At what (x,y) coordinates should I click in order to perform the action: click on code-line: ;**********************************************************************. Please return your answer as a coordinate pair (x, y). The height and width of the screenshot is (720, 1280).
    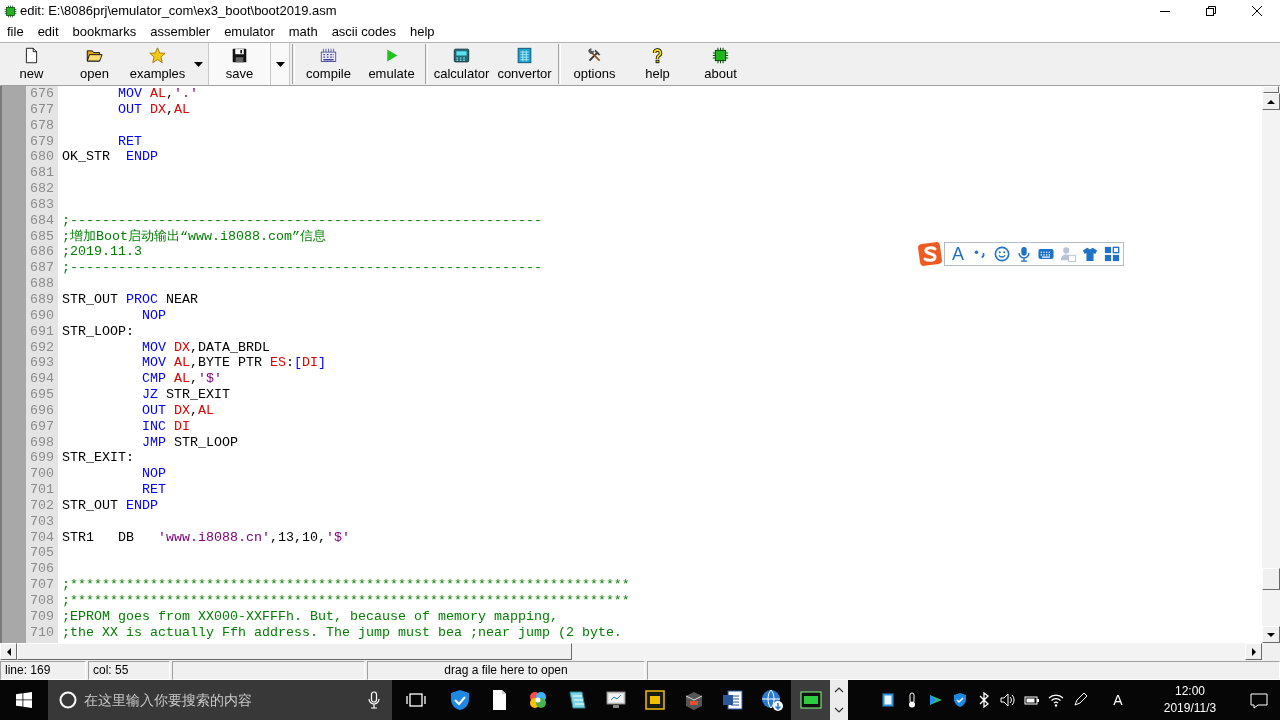
    Looking at the image, I should click on (346, 600).